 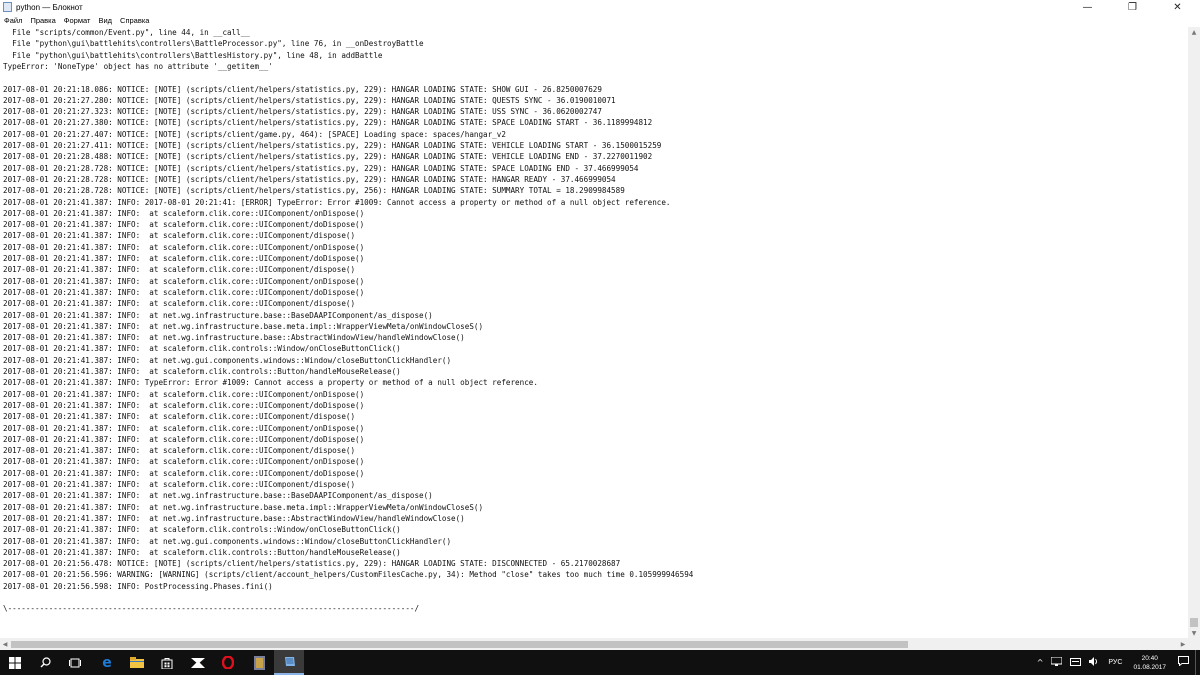 What do you see at coordinates (1194, 622) in the screenshot?
I see `vertical-scroll-thumb` at bounding box center [1194, 622].